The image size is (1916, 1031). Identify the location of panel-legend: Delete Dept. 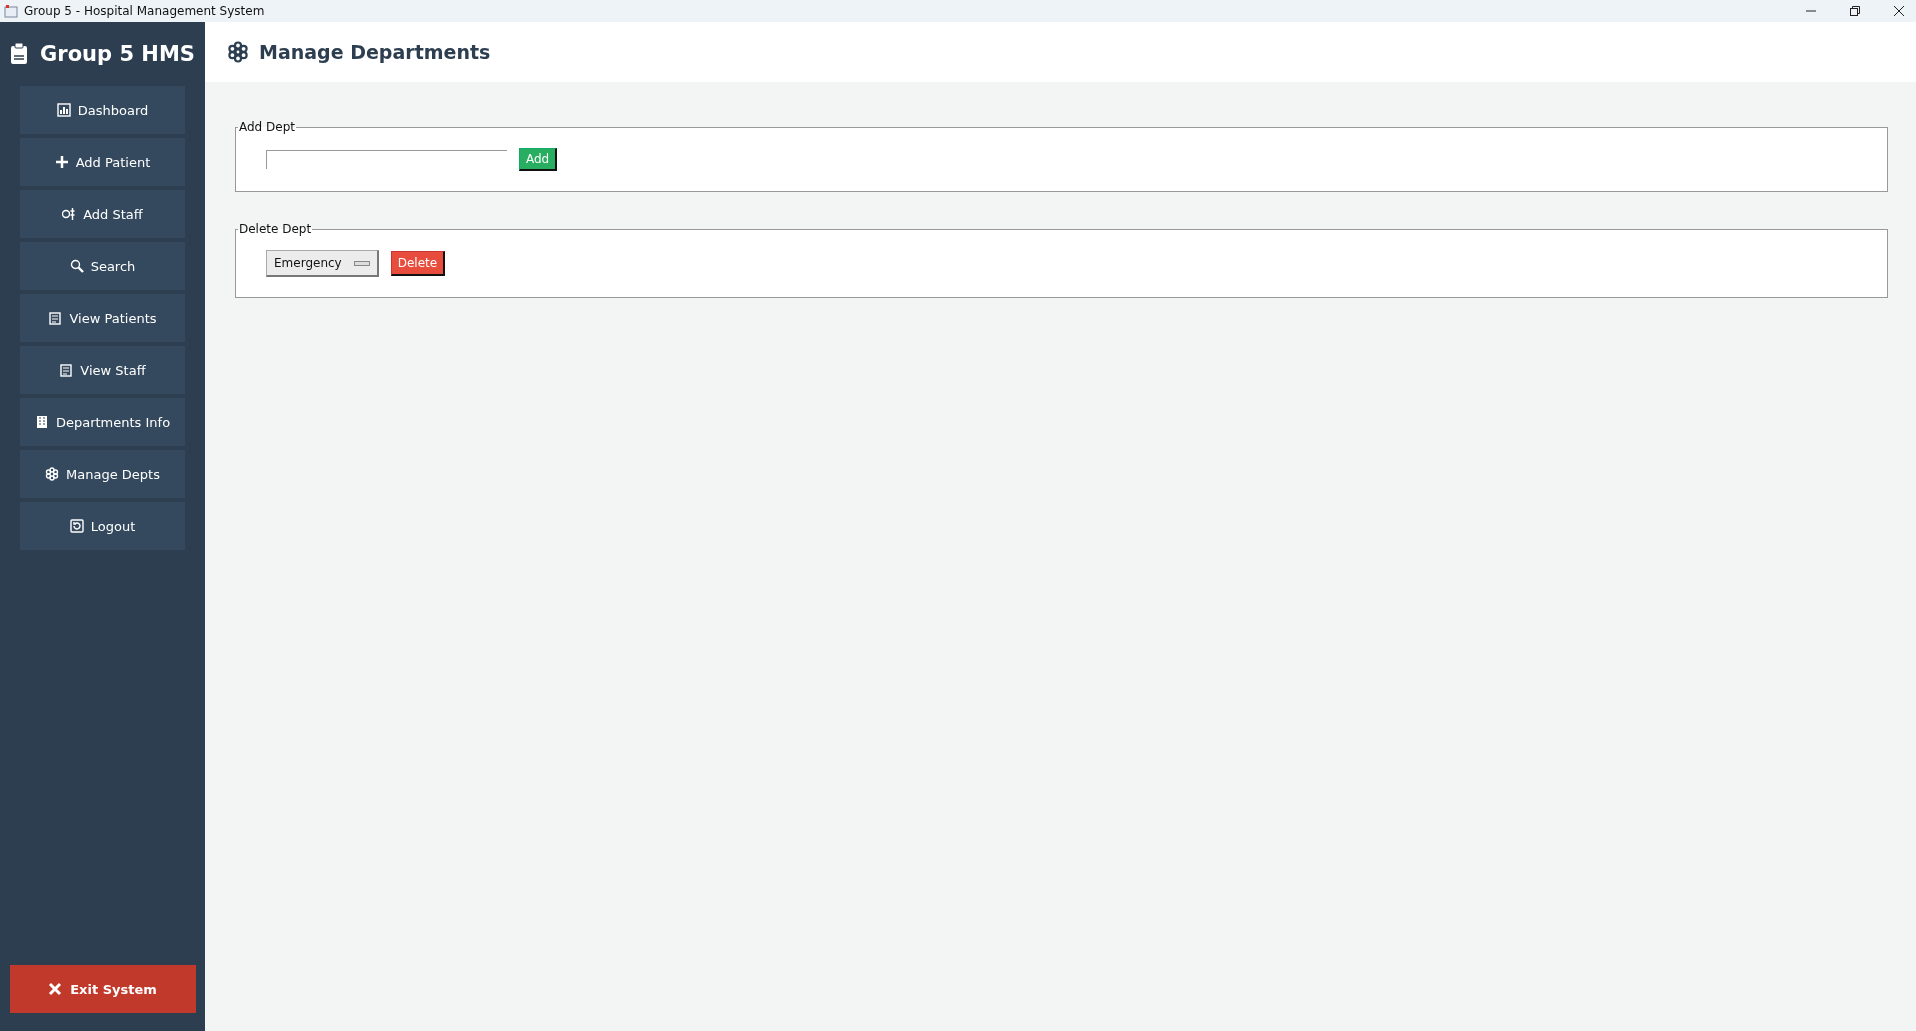
(275, 229).